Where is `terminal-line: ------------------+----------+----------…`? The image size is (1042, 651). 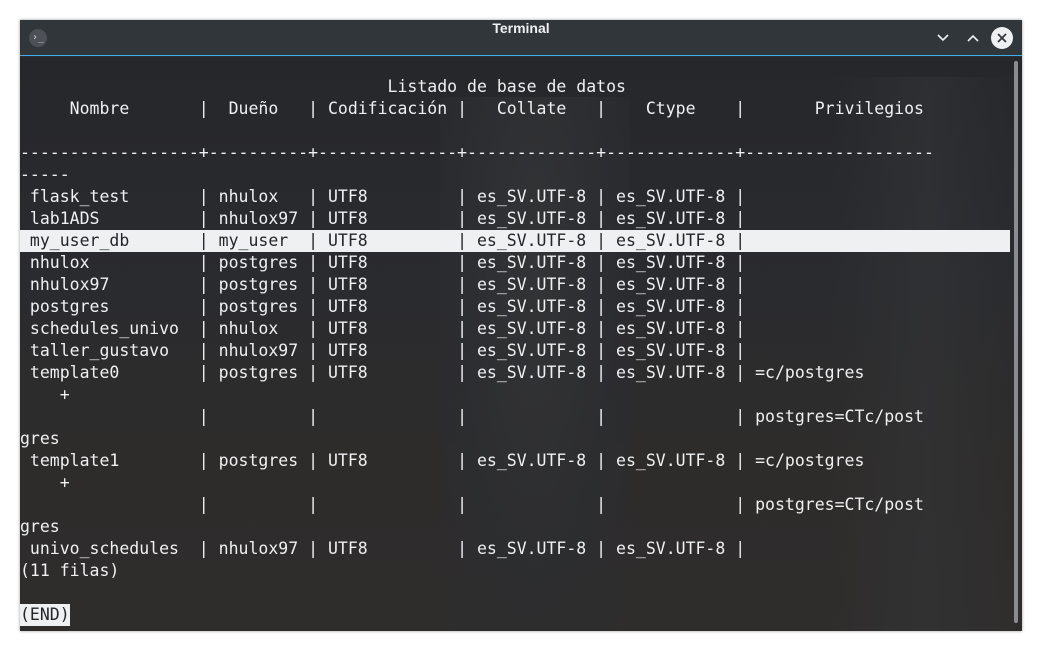
terminal-line: ------------------+----------+----------… is located at coordinates (477, 152).